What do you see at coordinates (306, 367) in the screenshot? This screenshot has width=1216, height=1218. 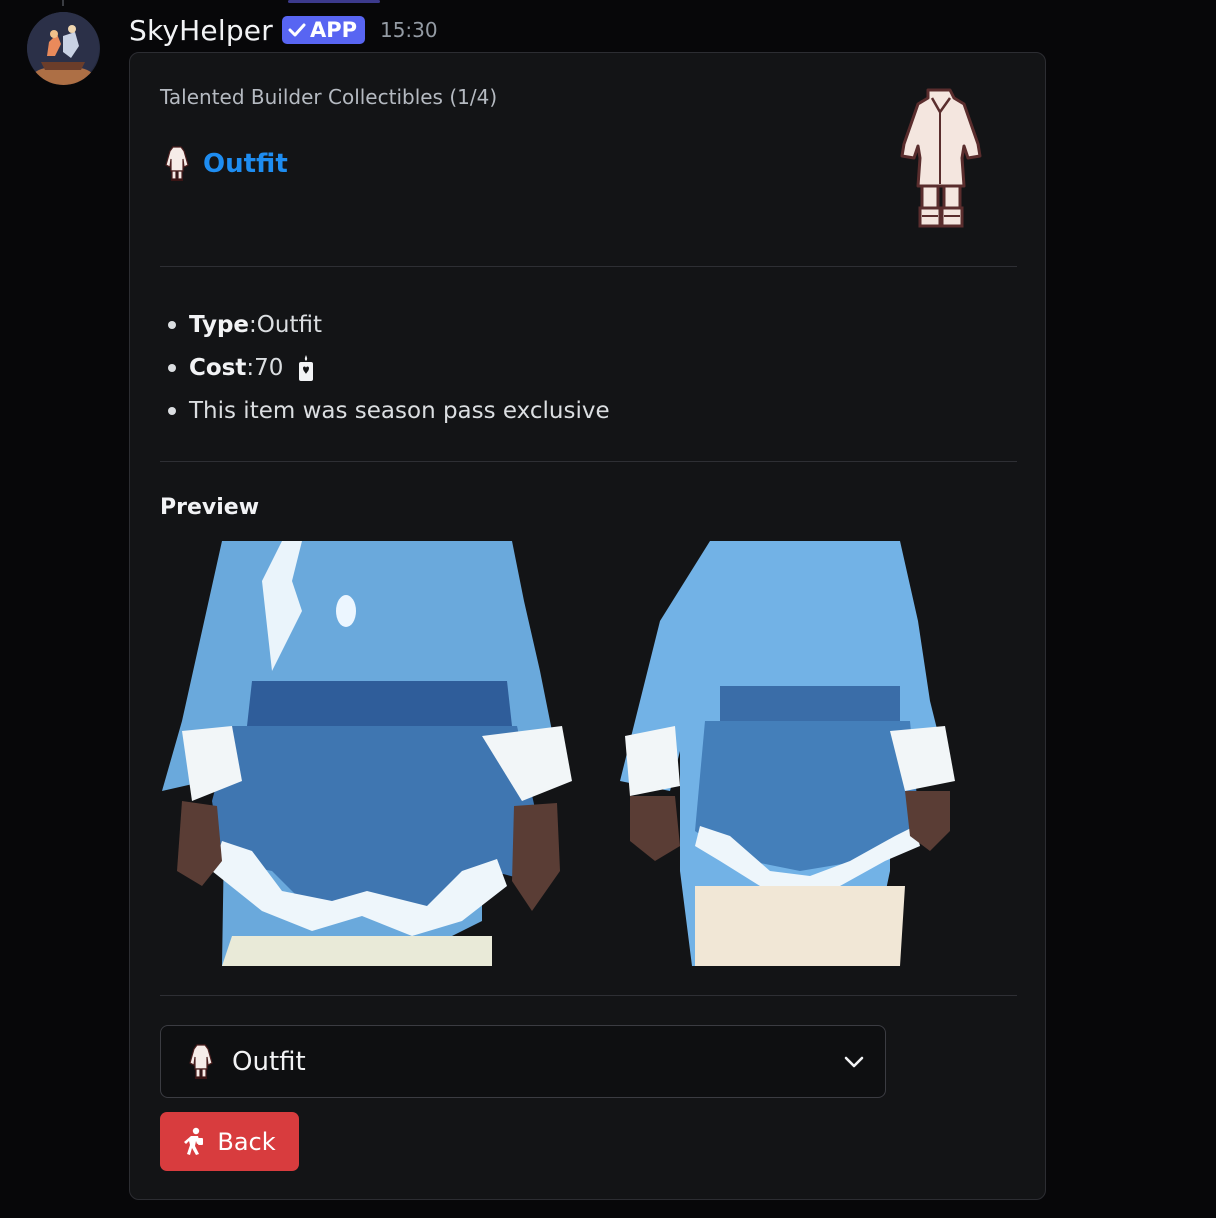 I see `candle-icon` at bounding box center [306, 367].